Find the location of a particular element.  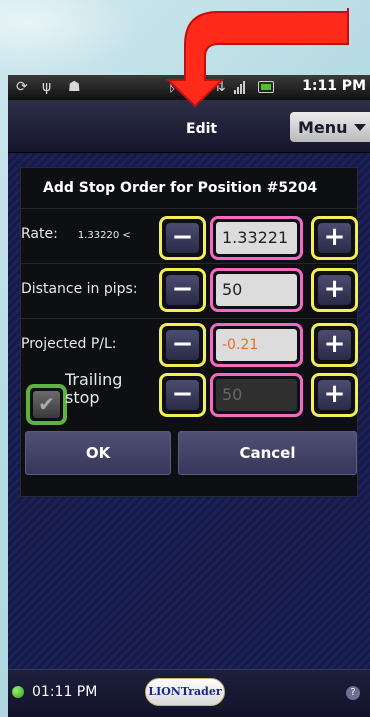

battery-icon is located at coordinates (266, 87).